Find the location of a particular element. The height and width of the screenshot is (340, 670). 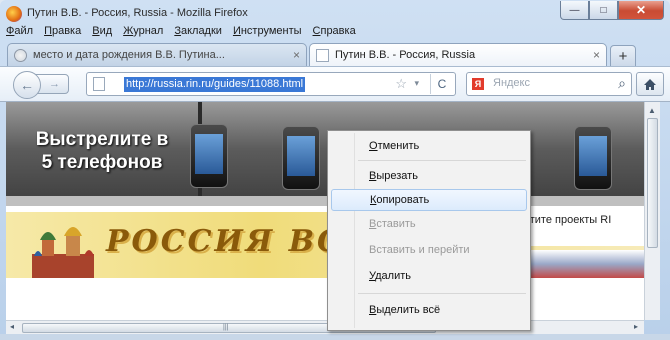

tab-label: Путин В.В. - Россия, Russia is located at coordinates (405, 55).